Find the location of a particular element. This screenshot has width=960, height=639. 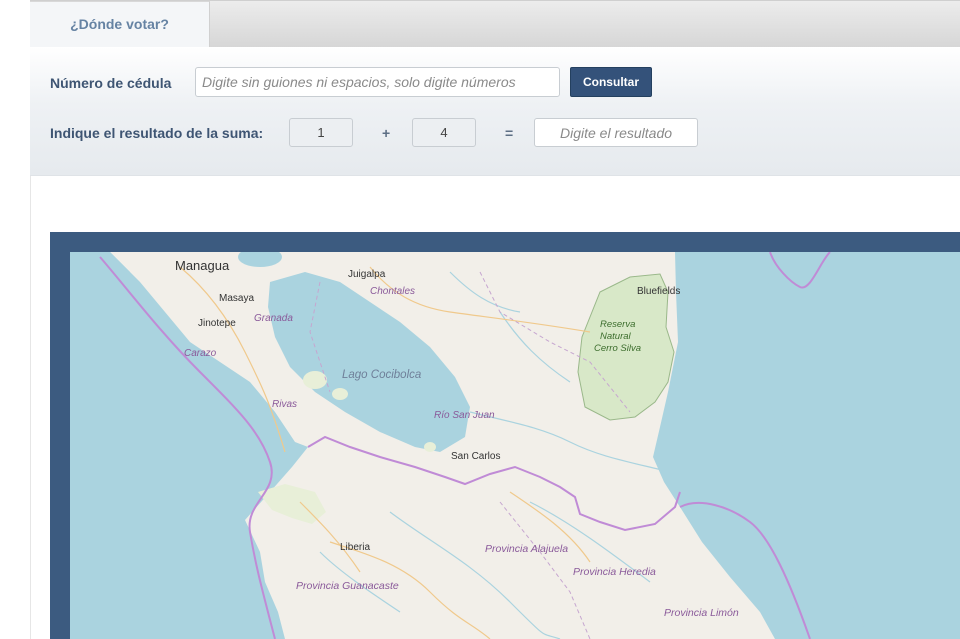

label-managua: Managua is located at coordinates (202, 265).